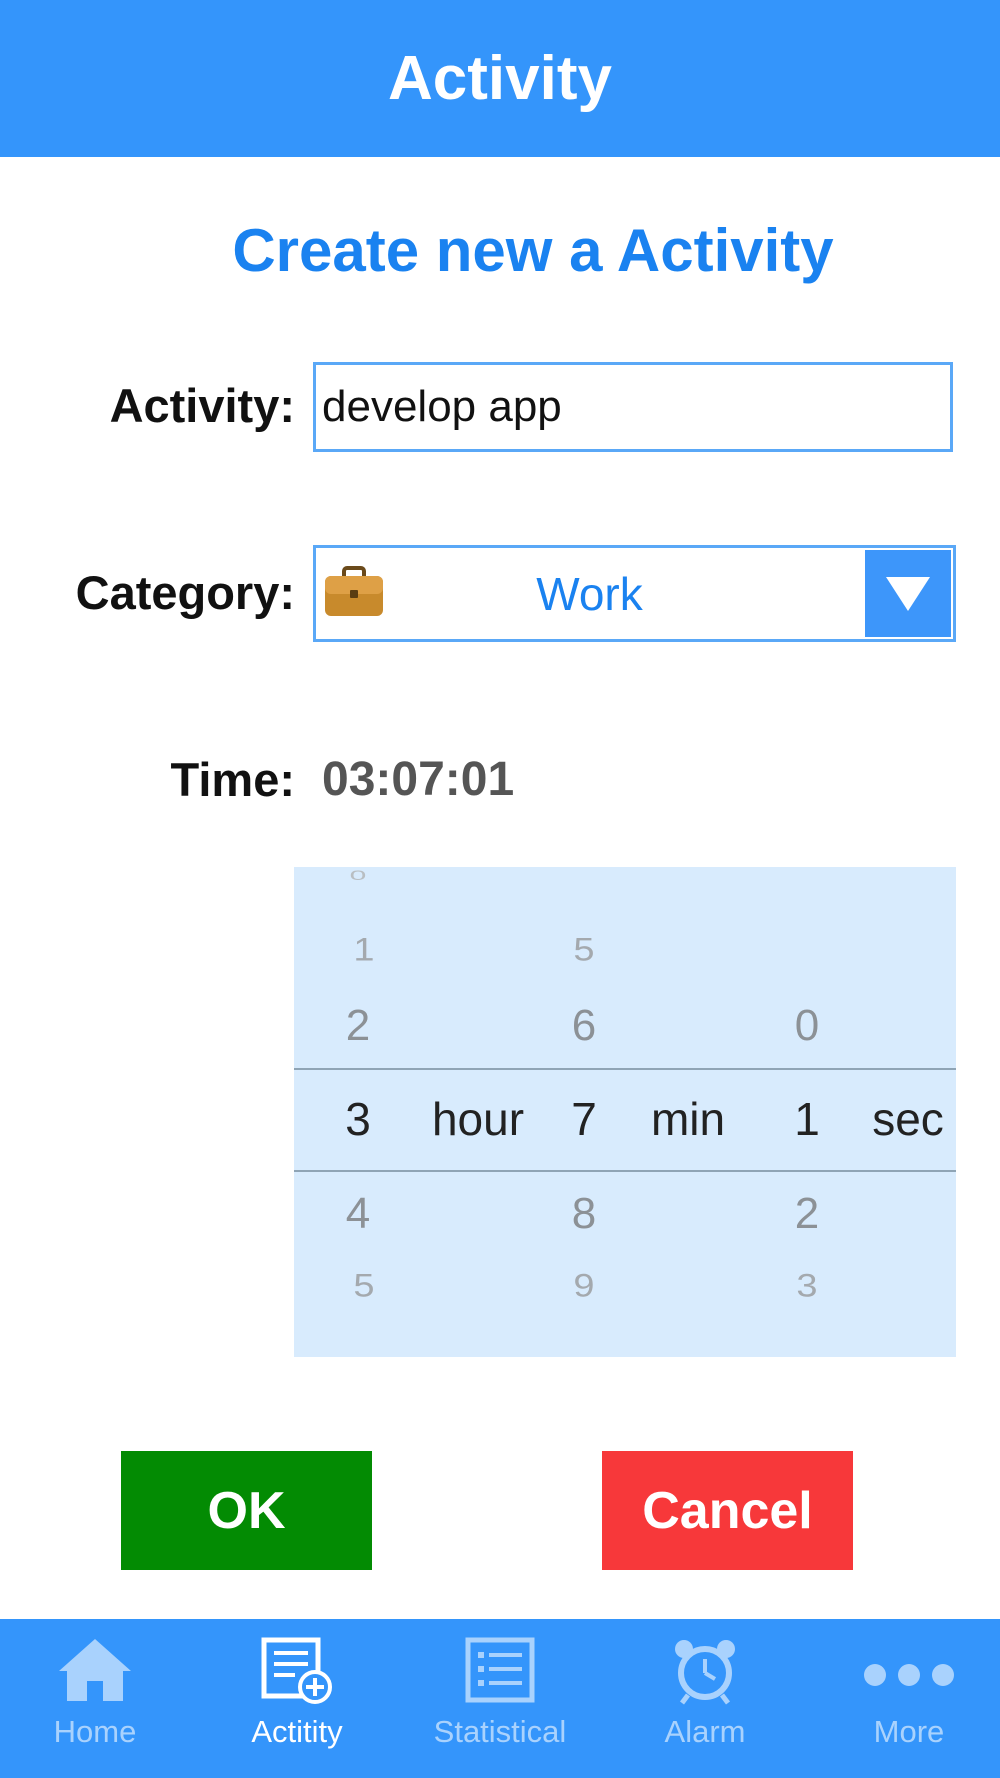 The width and height of the screenshot is (1000, 1778). I want to click on time-label: Time:, so click(233, 779).